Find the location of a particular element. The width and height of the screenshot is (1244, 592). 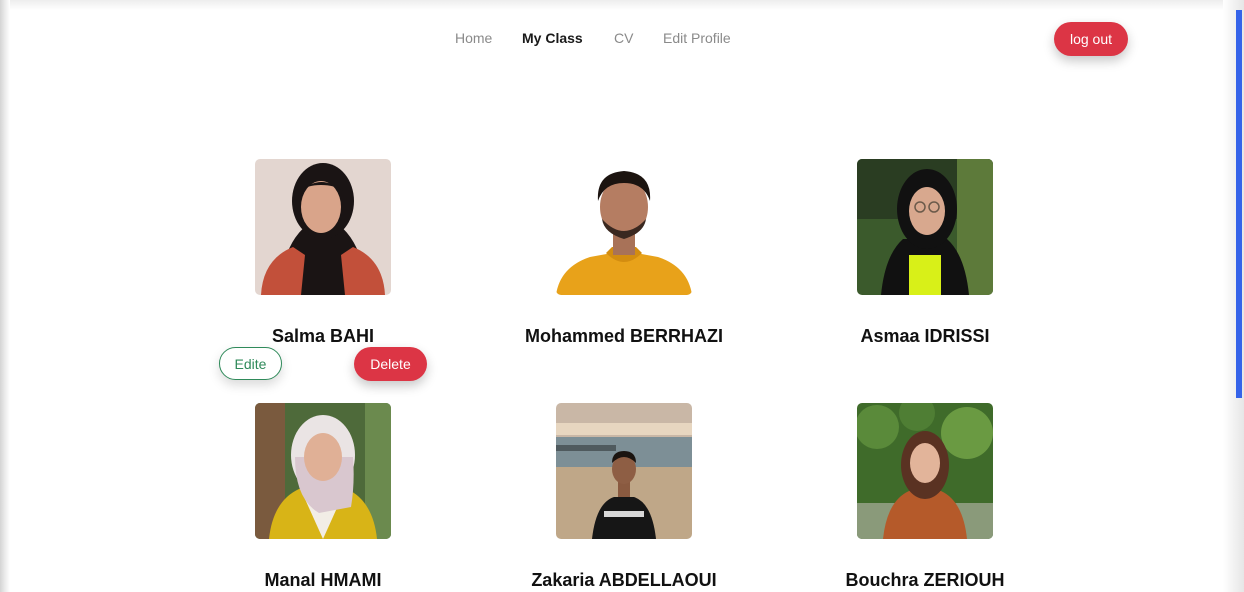

delete-button: Delete is located at coordinates (390, 364).